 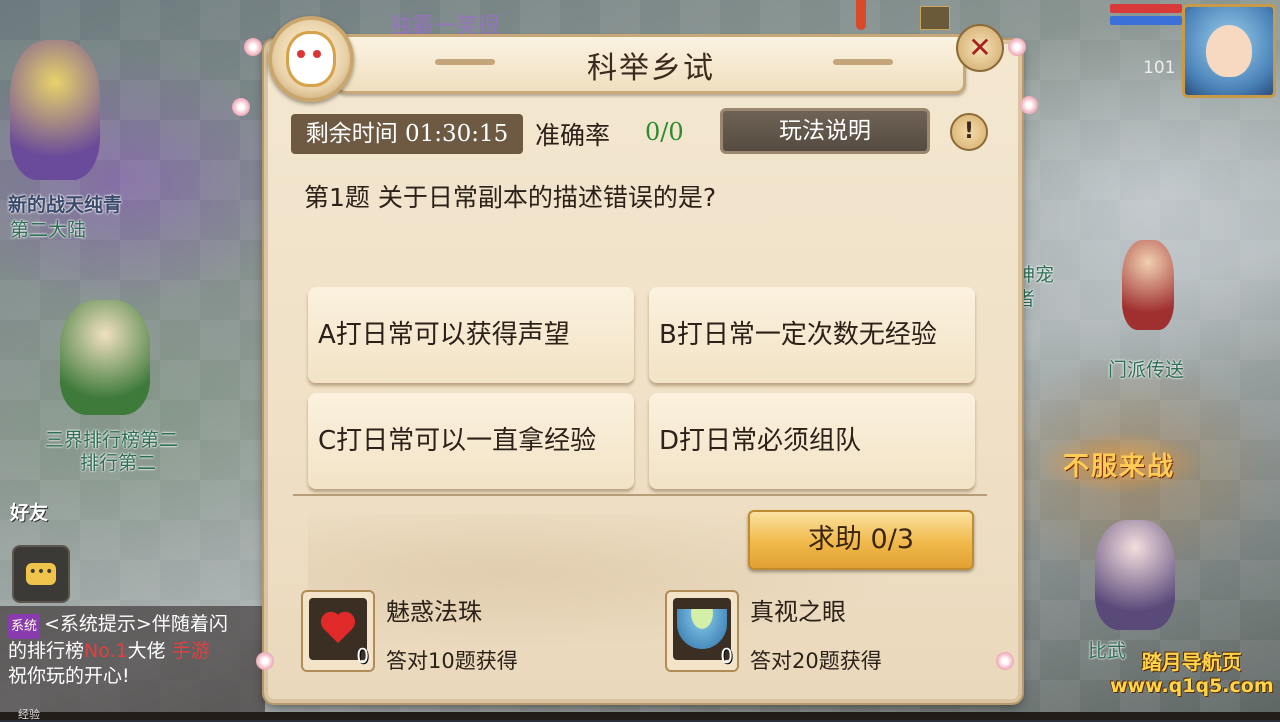 I want to click on bowl-icon, so click(x=702, y=629).